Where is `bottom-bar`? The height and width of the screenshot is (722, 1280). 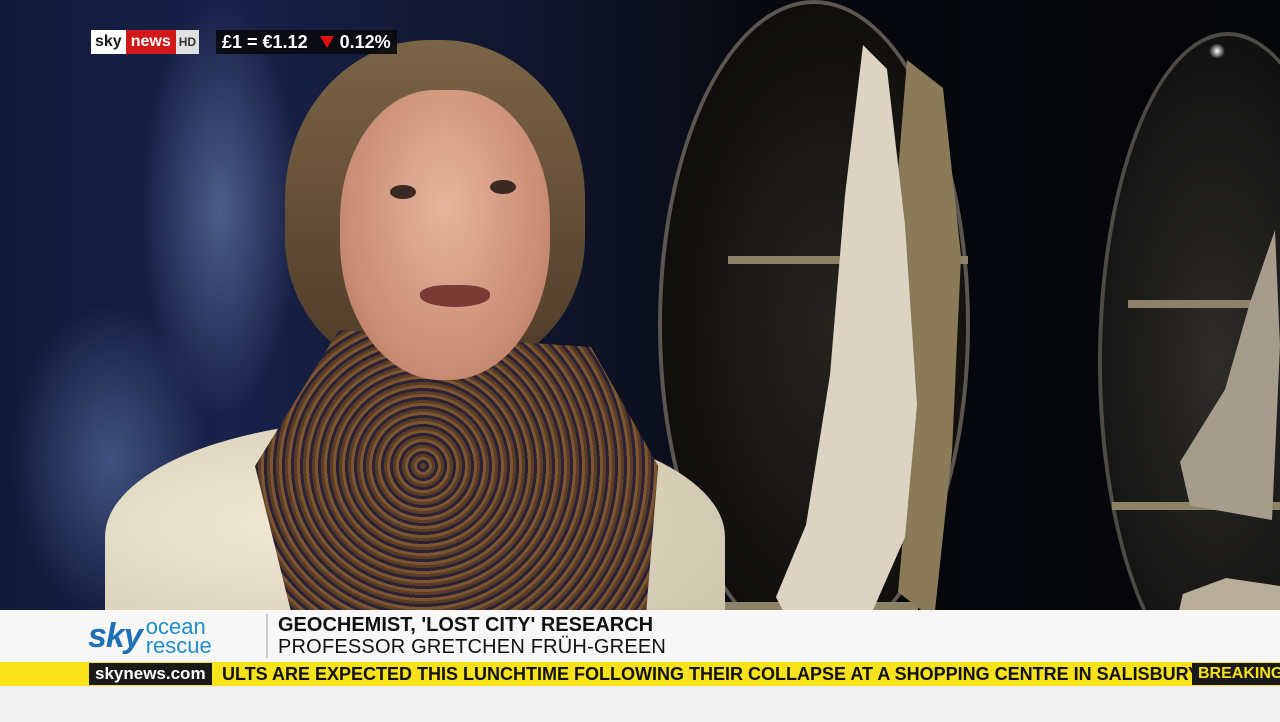
bottom-bar is located at coordinates (640, 704).